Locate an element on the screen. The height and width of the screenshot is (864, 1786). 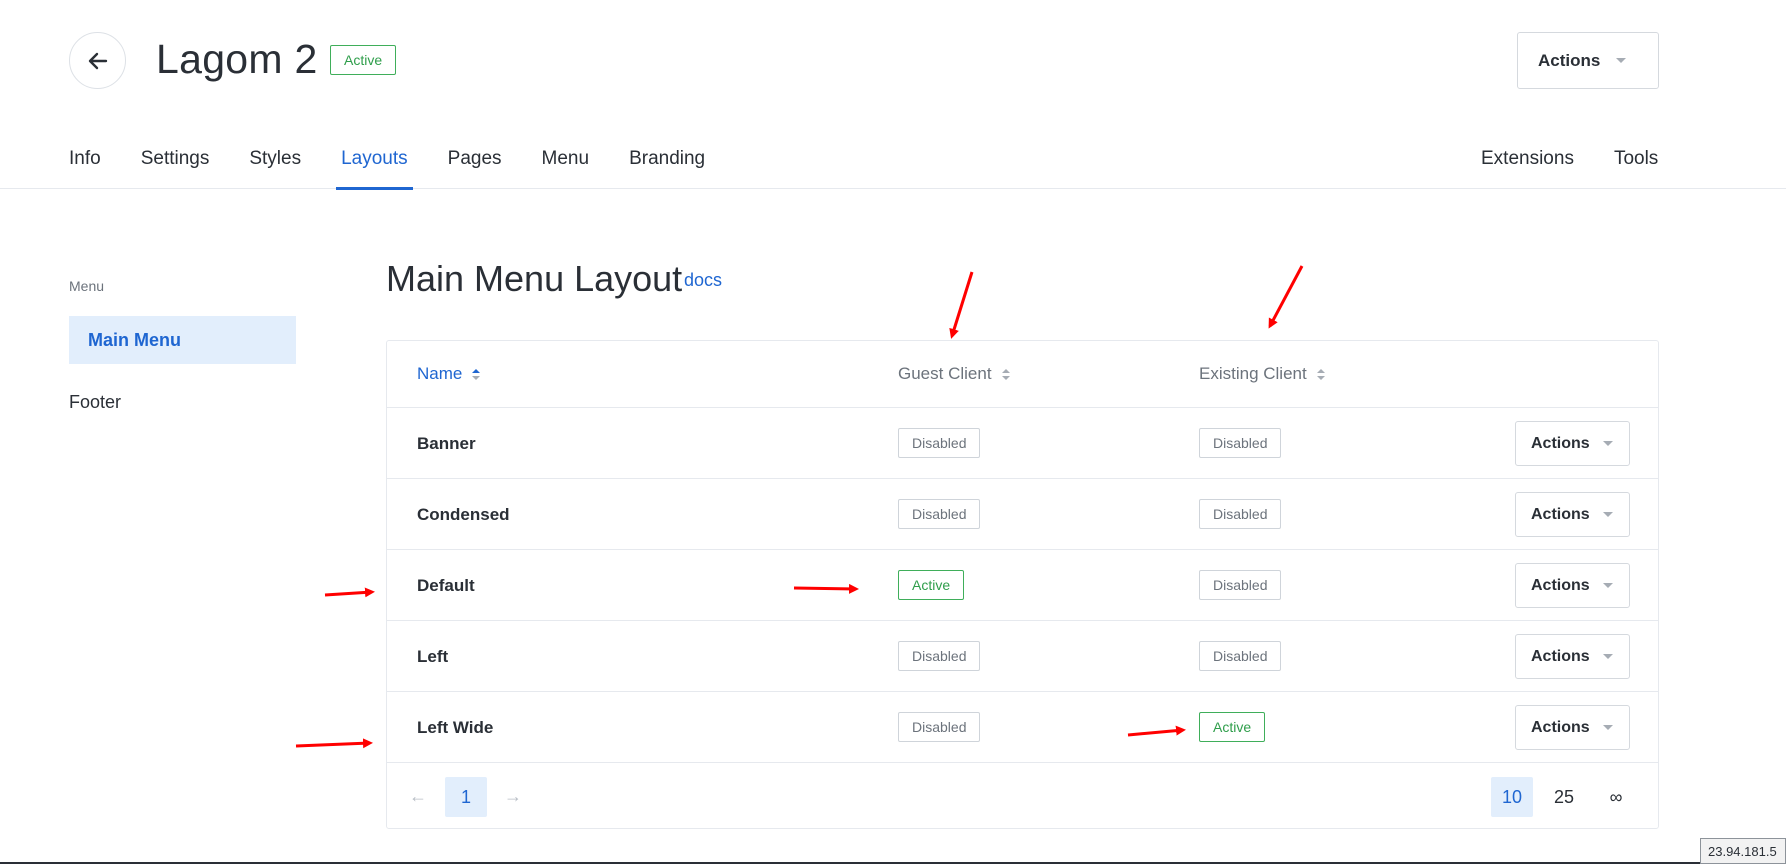
tab-tools: Tools is located at coordinates (1636, 167).